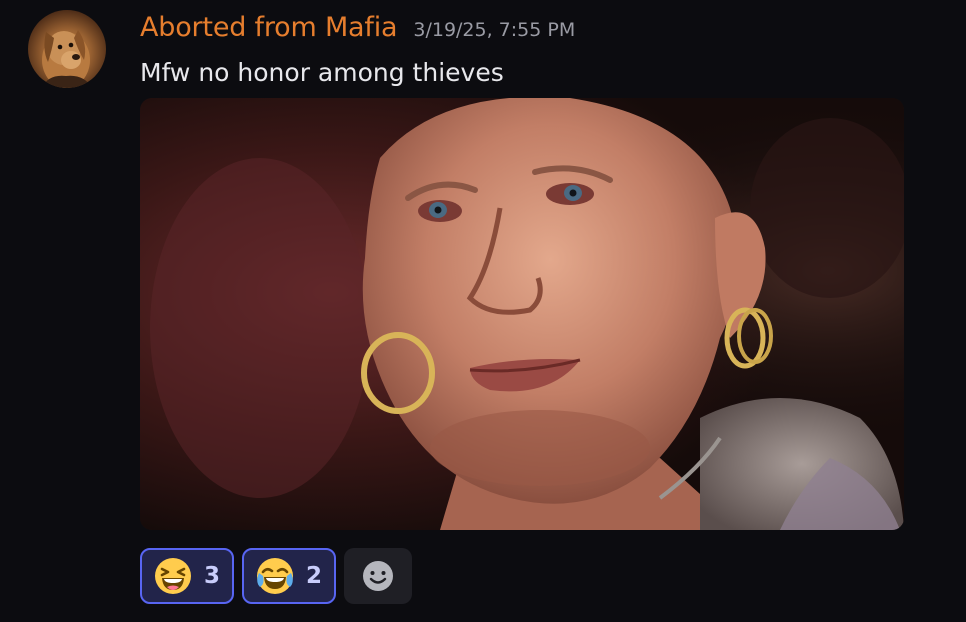 This screenshot has height=622, width=966. I want to click on reaction-laughing: 3, so click(187, 576).